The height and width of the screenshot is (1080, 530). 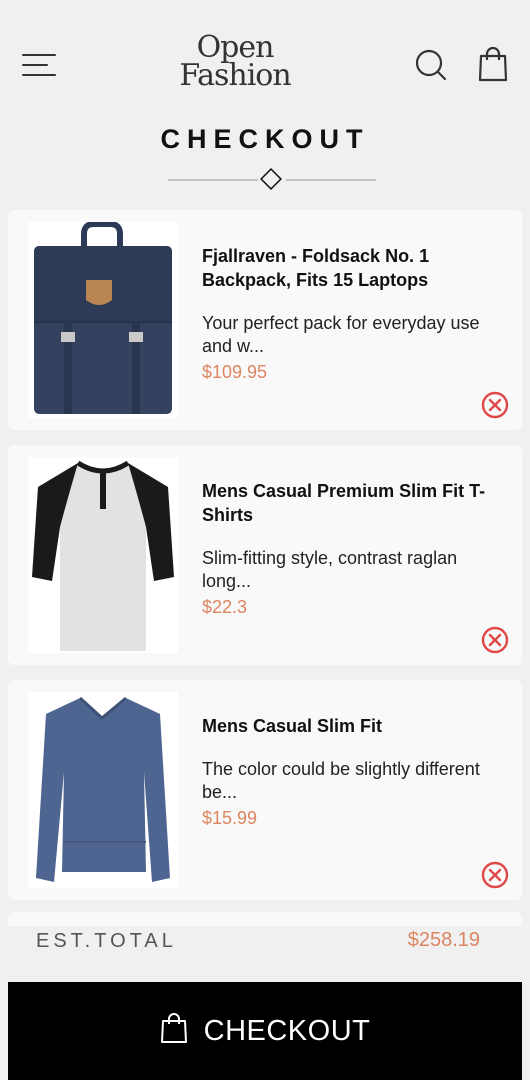 What do you see at coordinates (287, 1030) in the screenshot?
I see `checkout-button-label: CHECKOUT` at bounding box center [287, 1030].